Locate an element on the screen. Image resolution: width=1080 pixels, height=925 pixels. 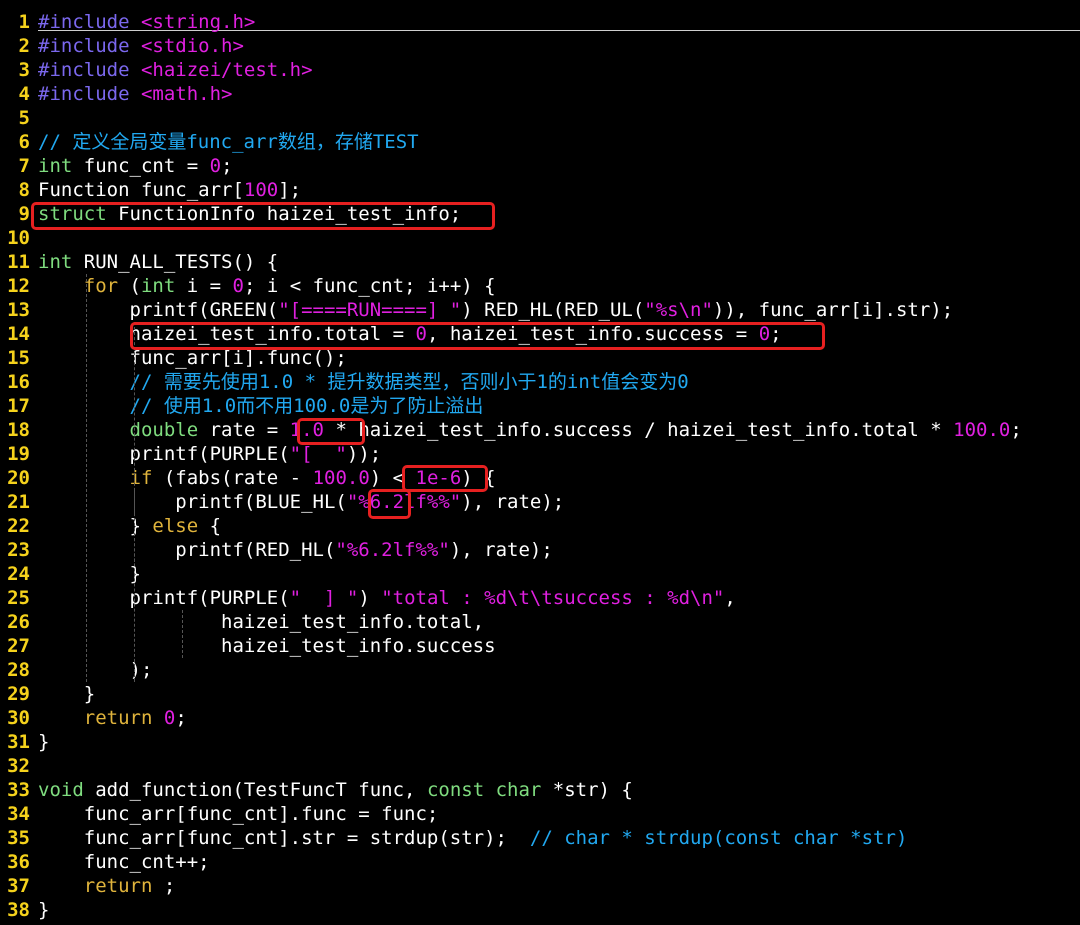
code-token: <math.h> is located at coordinates (186, 94).